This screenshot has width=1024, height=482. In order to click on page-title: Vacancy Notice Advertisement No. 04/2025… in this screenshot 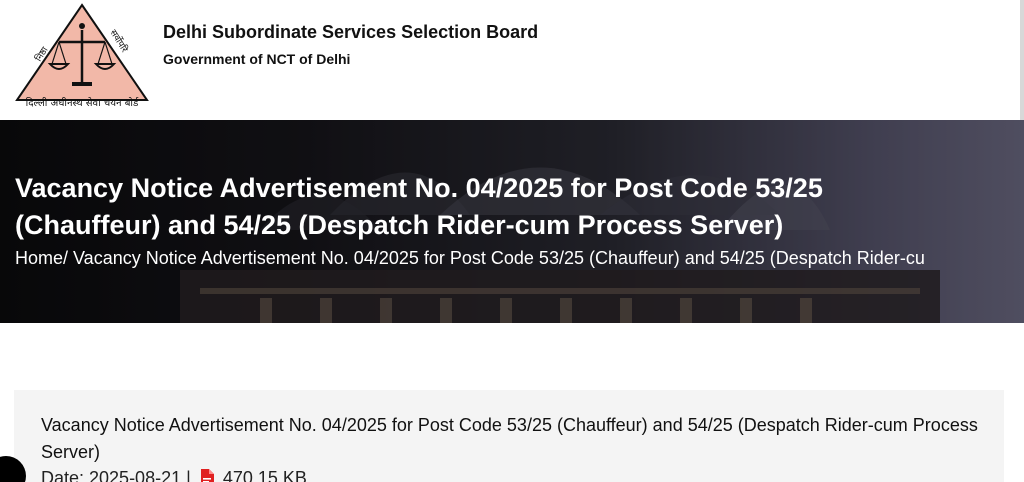, I will do `click(419, 206)`.